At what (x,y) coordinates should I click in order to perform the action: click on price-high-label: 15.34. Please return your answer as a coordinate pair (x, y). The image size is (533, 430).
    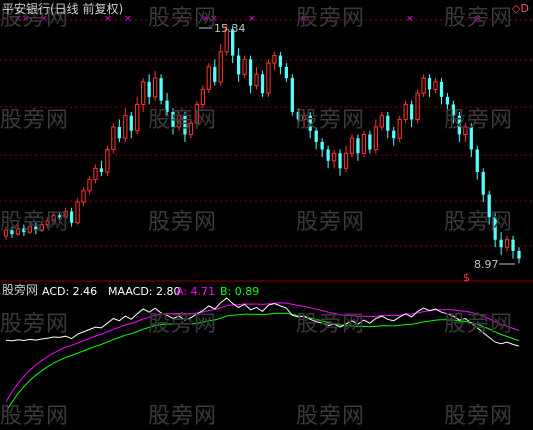
    Looking at the image, I should click on (230, 28).